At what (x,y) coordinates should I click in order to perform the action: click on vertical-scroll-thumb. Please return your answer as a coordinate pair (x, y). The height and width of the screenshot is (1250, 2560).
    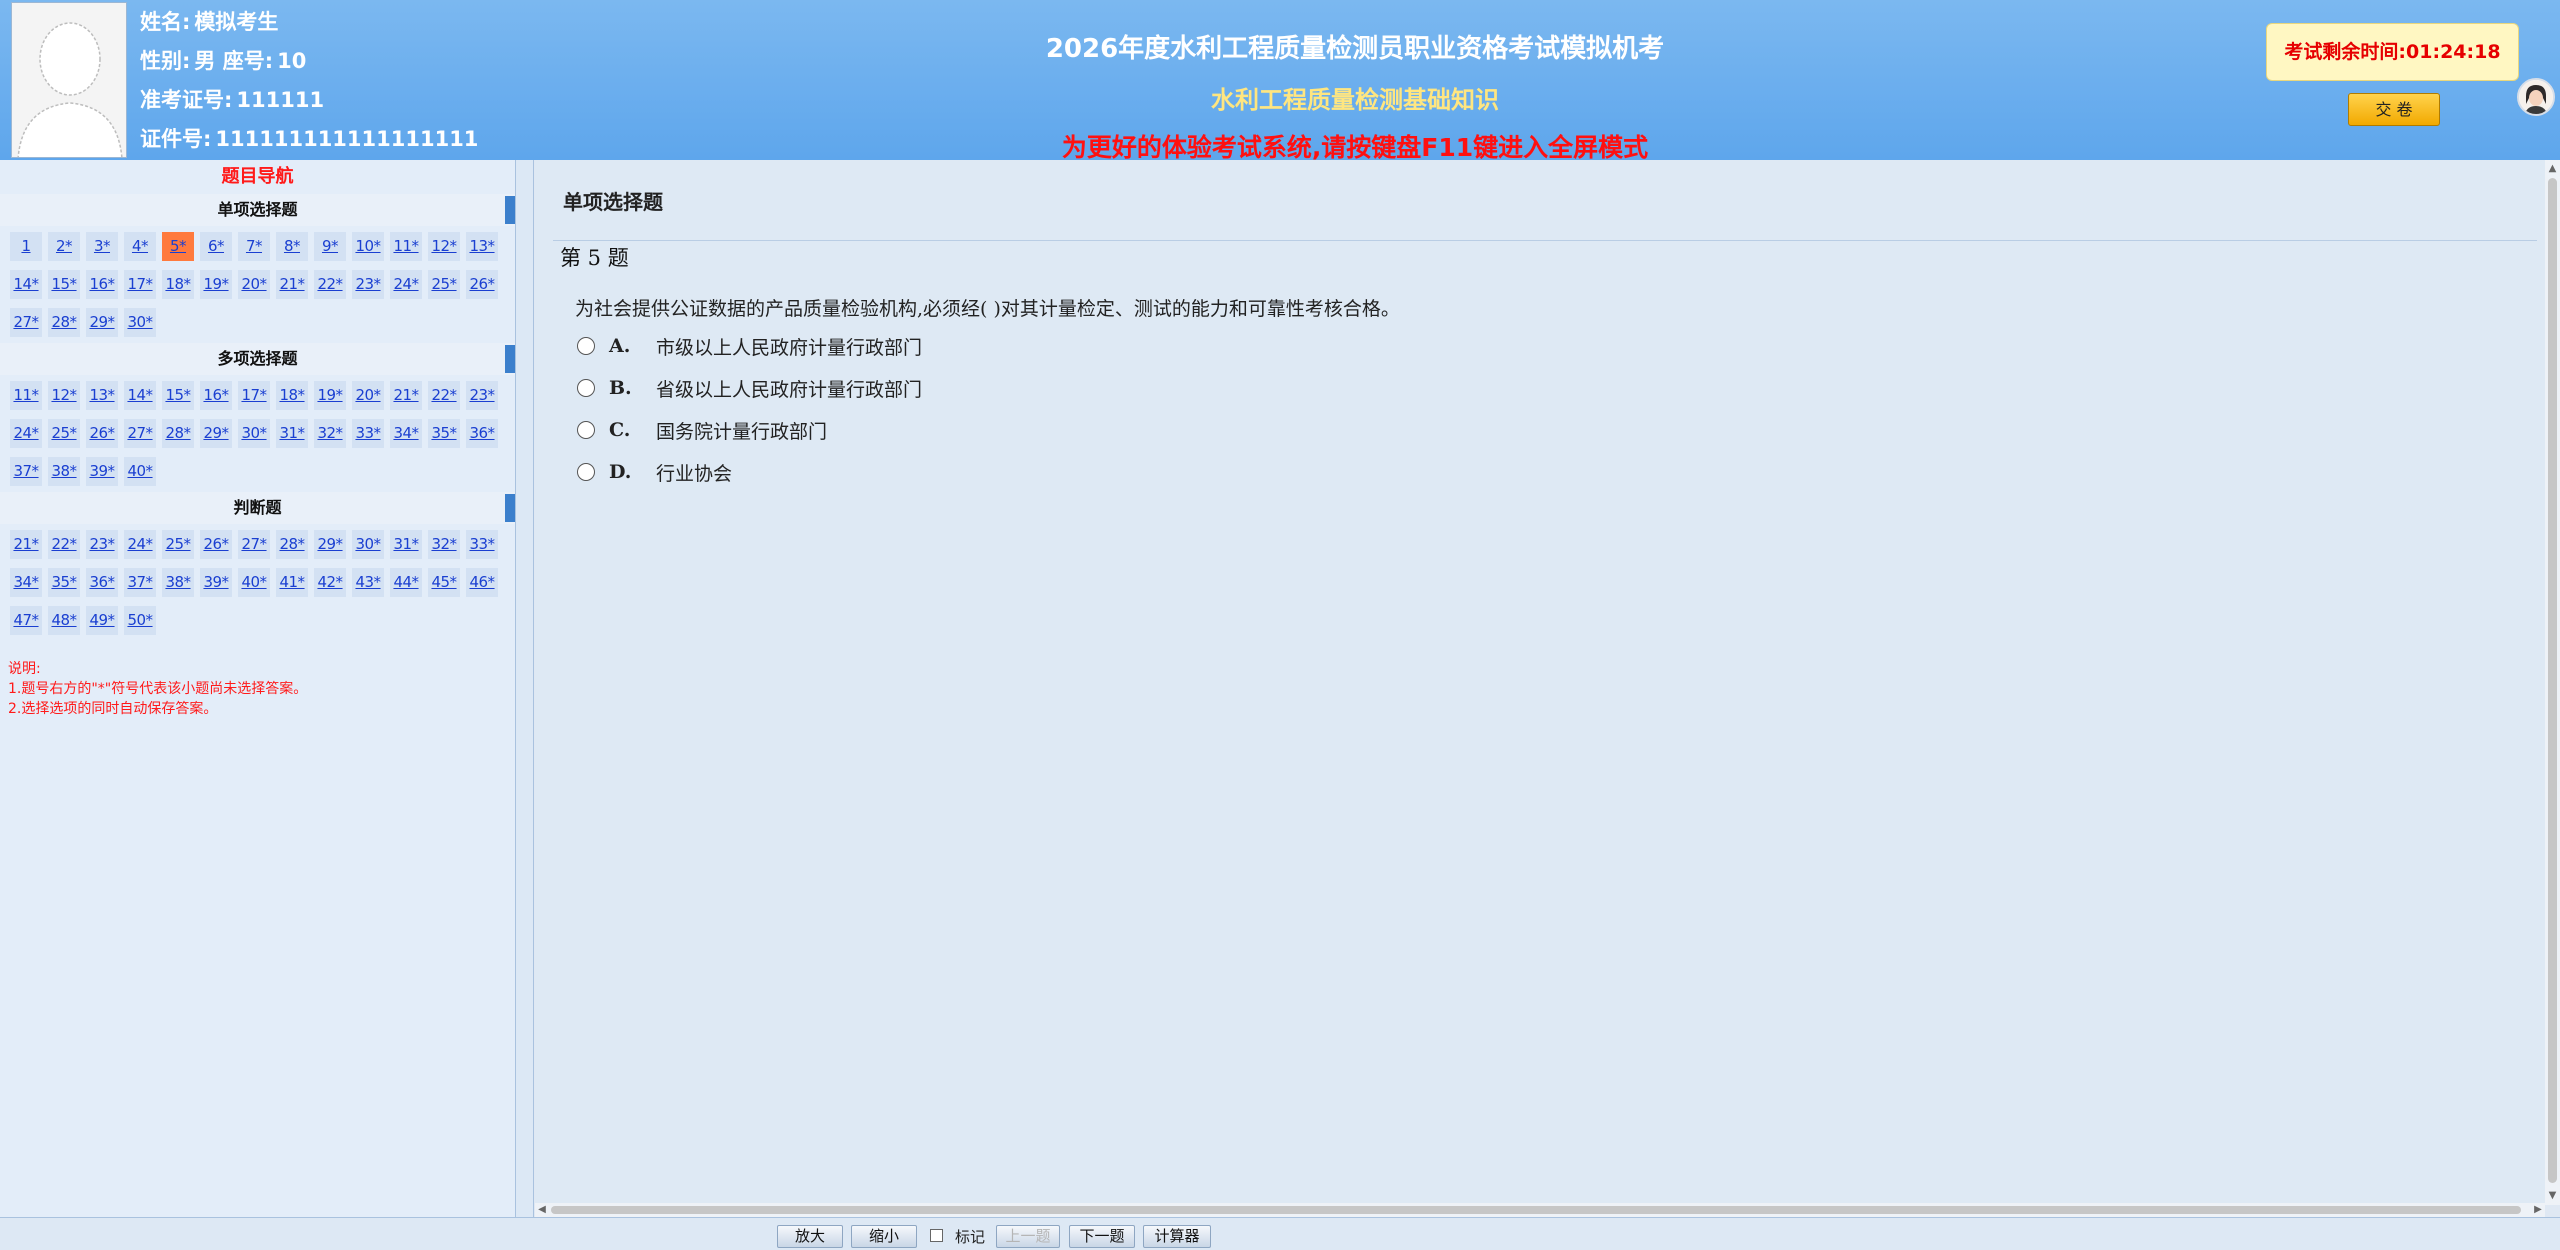
    Looking at the image, I should click on (2552, 680).